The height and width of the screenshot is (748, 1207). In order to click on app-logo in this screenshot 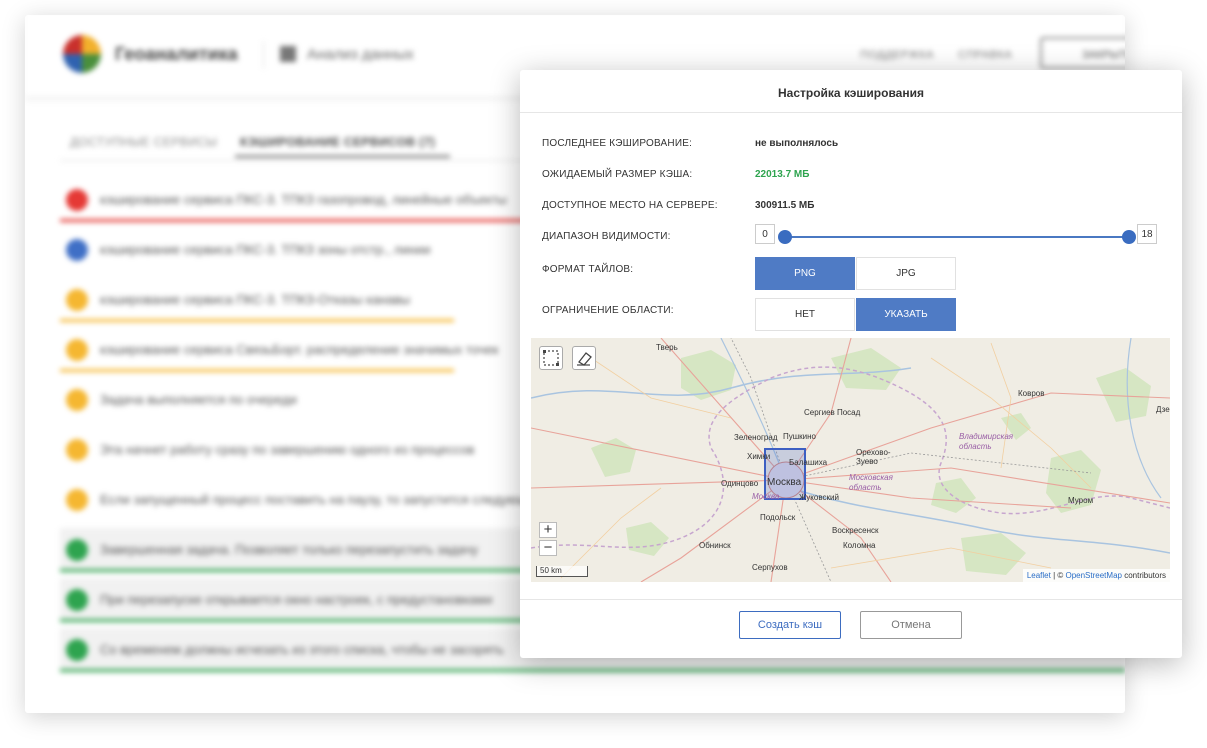, I will do `click(82, 54)`.